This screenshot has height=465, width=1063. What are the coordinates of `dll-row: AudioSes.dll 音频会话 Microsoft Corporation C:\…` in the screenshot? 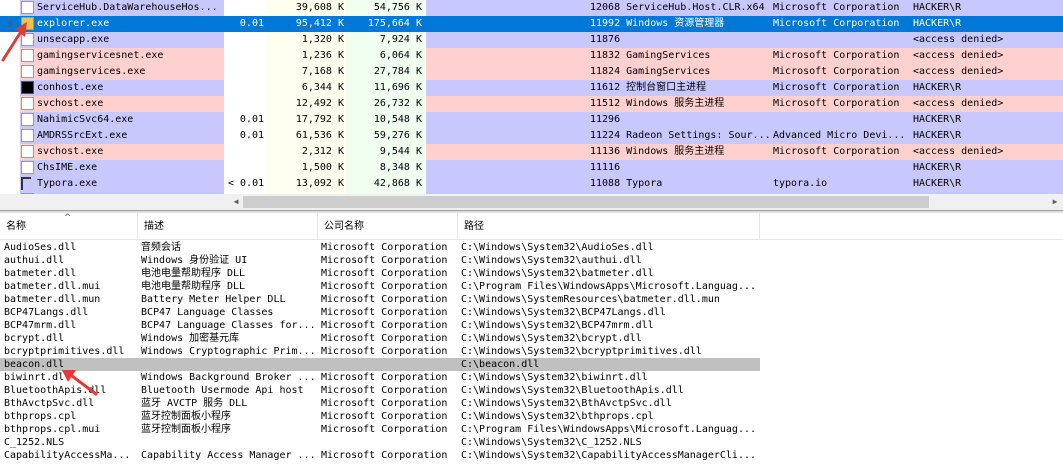 It's located at (531, 247).